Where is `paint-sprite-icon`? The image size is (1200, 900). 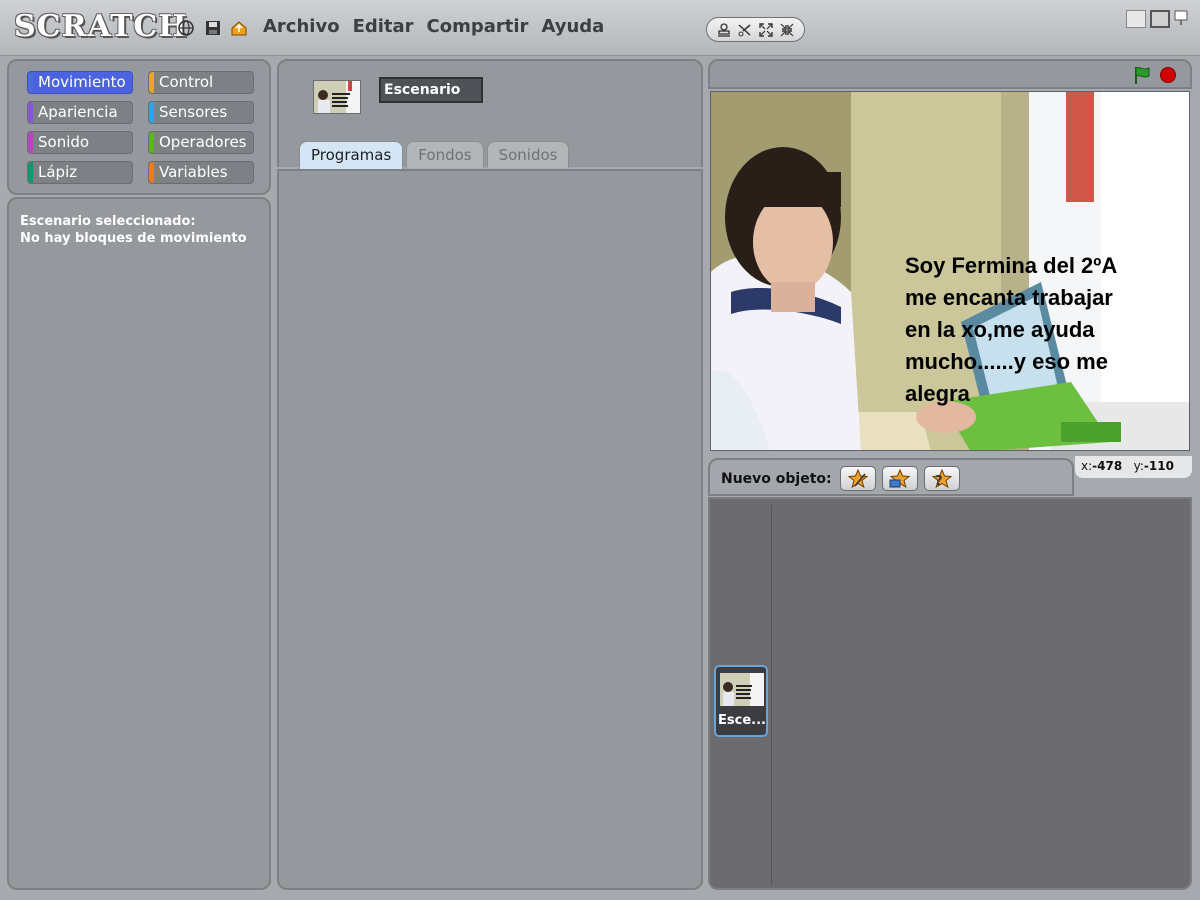
paint-sprite-icon is located at coordinates (858, 478).